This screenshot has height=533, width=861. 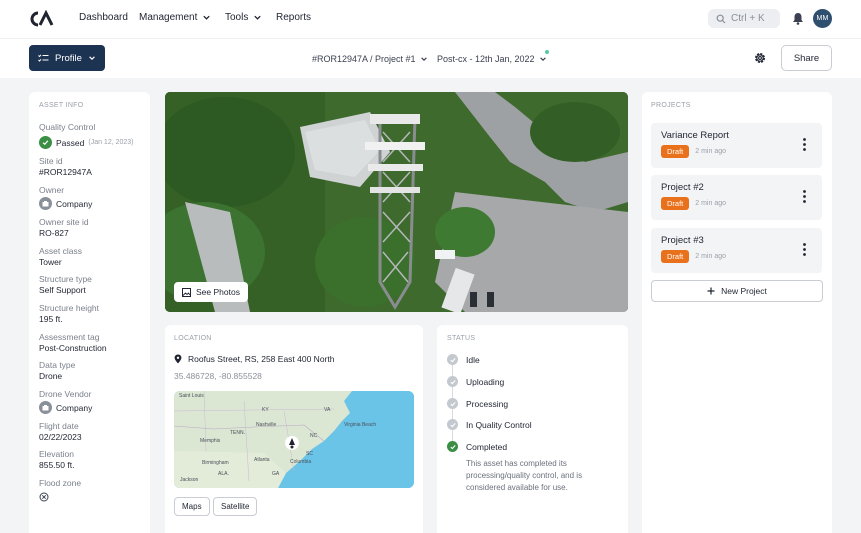 I want to click on maps-button: Maps, so click(x=192, y=506).